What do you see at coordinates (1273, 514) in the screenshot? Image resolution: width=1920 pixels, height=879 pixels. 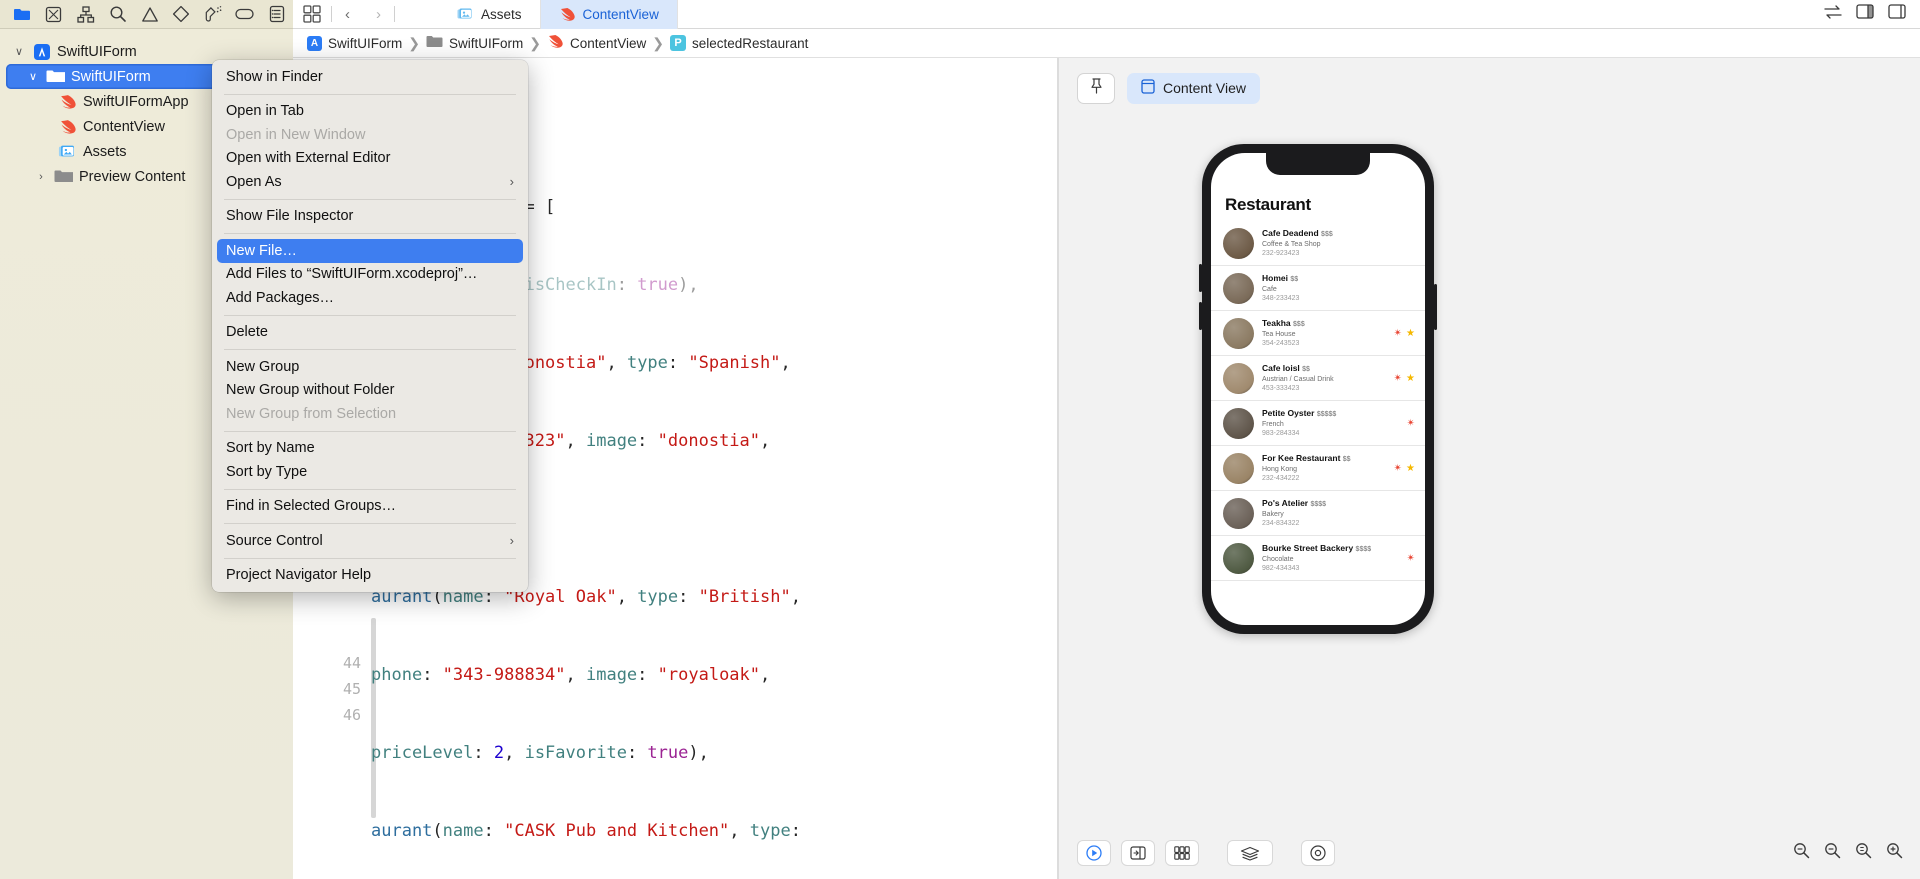 I see `restaurant-type: Bakery` at bounding box center [1273, 514].